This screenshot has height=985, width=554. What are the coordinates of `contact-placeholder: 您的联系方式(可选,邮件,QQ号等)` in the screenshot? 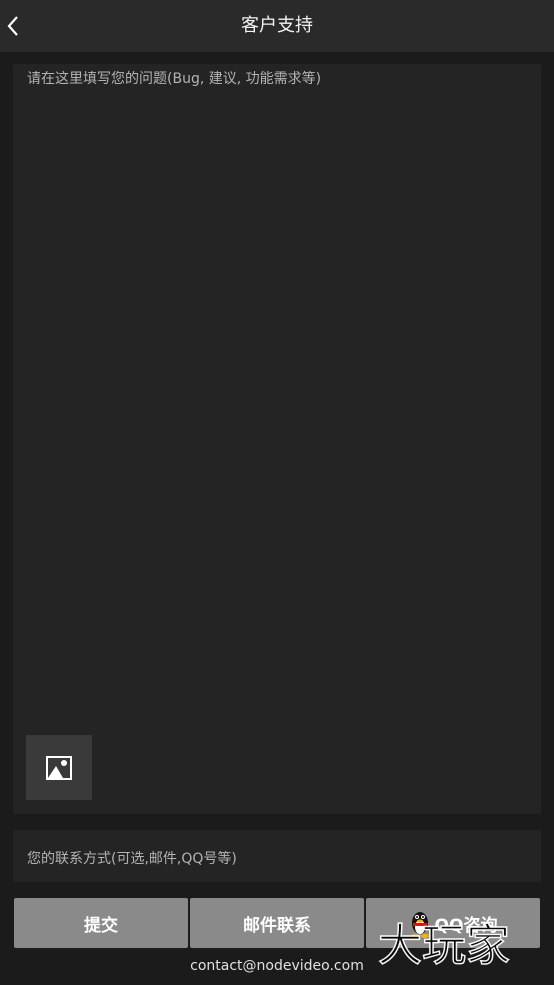 It's located at (132, 859).